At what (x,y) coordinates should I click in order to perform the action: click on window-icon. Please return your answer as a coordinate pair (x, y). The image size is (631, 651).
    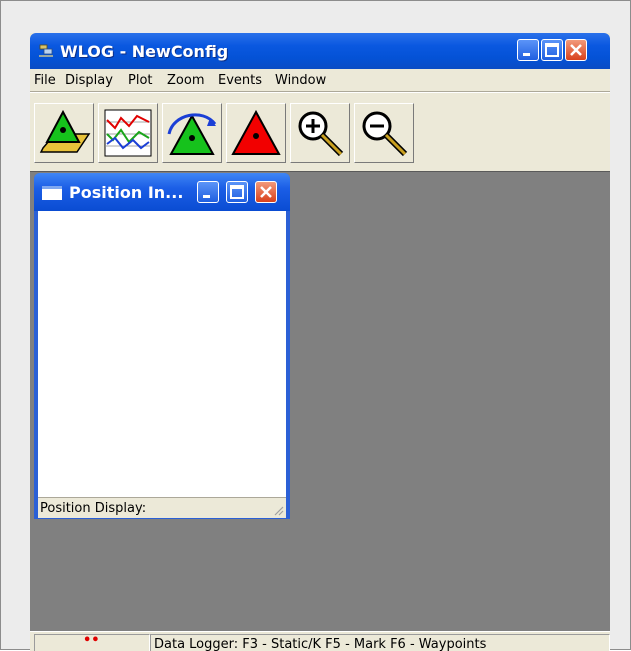
    Looking at the image, I should click on (52, 193).